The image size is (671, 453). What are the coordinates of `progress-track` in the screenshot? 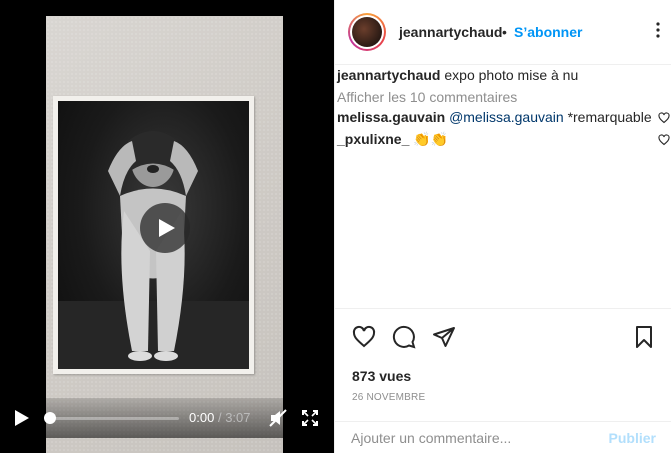 It's located at (113, 418).